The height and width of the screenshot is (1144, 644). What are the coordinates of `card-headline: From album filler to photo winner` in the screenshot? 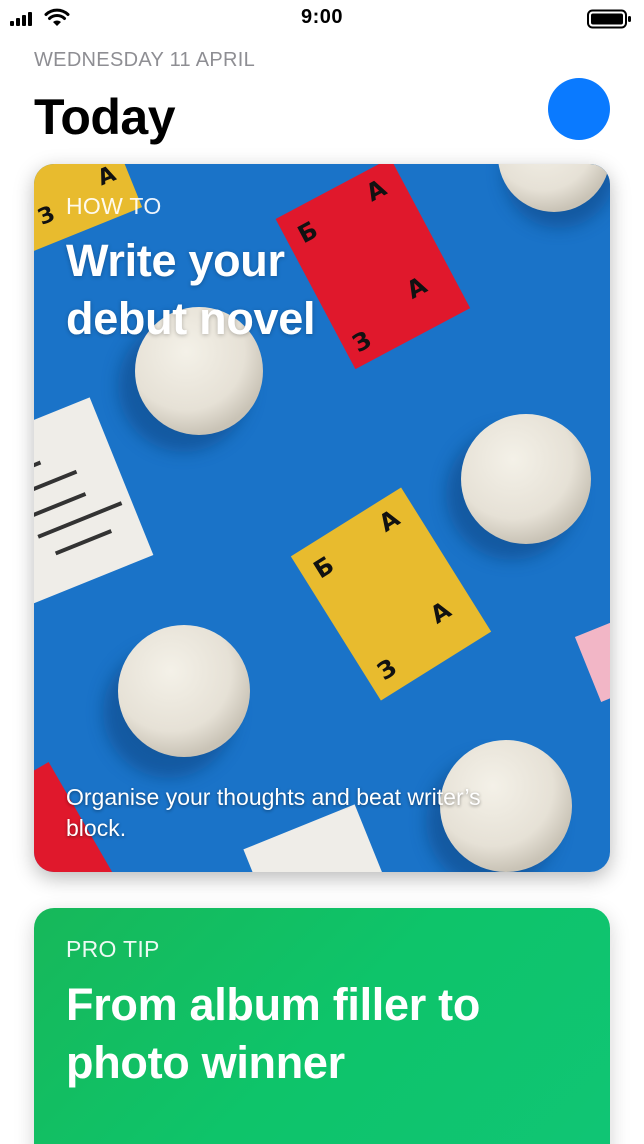 It's located at (273, 1033).